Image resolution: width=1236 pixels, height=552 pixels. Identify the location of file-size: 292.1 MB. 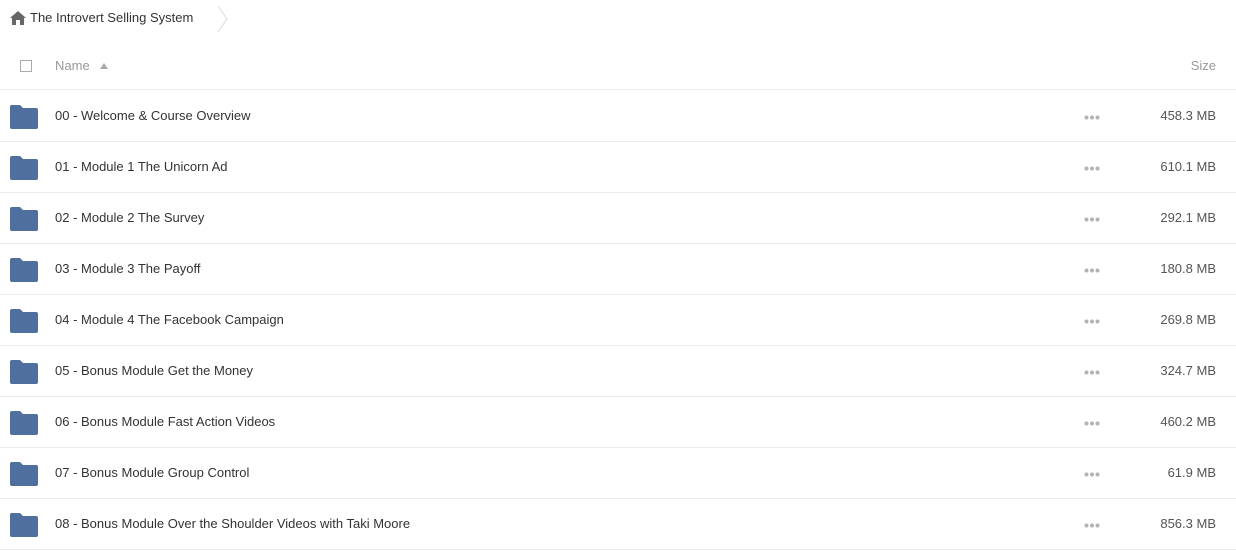
(1188, 217).